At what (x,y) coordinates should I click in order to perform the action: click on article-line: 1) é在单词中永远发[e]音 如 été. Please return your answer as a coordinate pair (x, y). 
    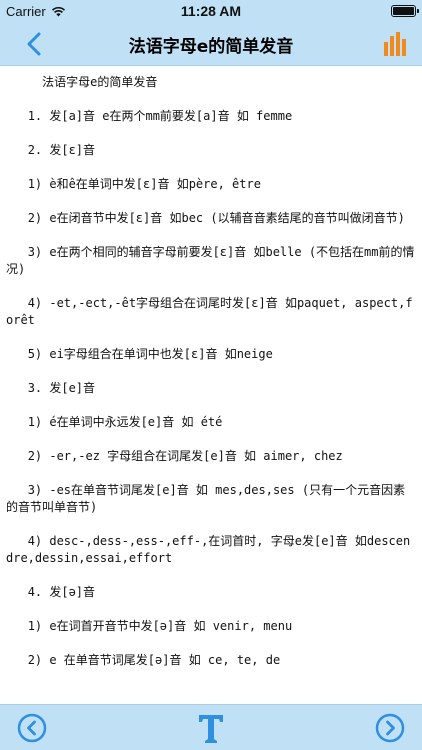
    Looking at the image, I should click on (114, 422).